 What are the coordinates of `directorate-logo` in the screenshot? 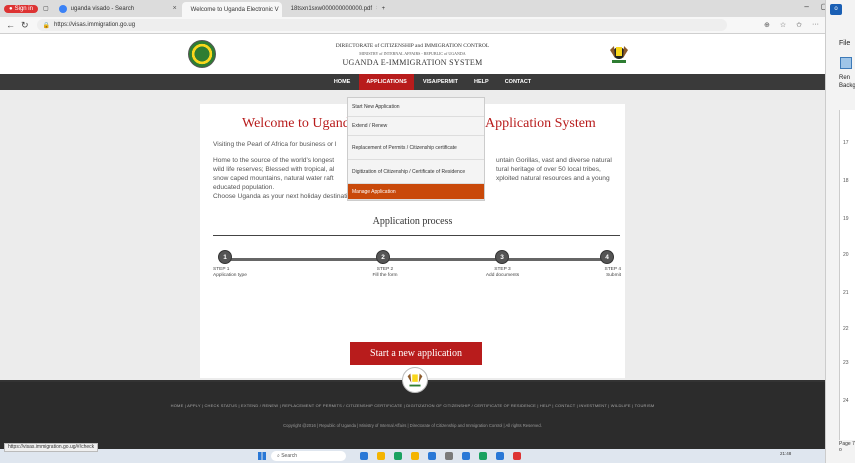 It's located at (202, 54).